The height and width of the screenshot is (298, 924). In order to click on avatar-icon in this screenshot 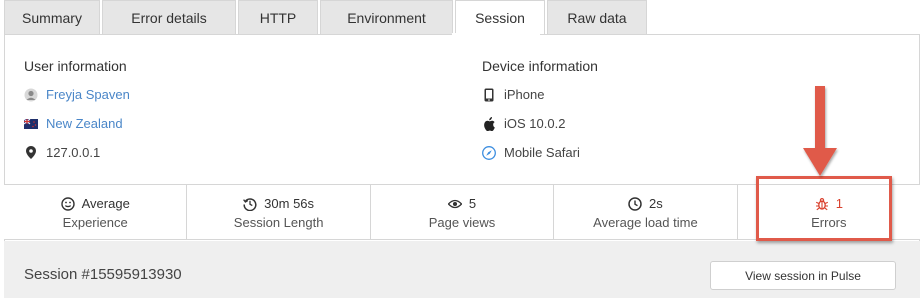, I will do `click(31, 95)`.